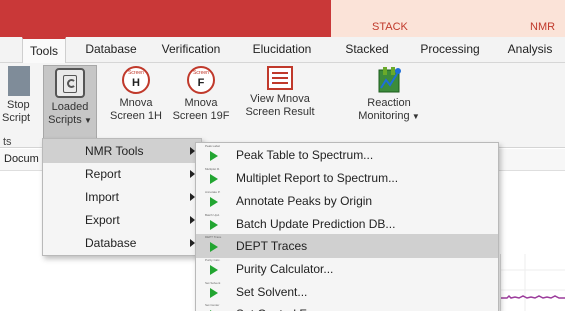  I want to click on tab-processing: Processing, so click(450, 50).